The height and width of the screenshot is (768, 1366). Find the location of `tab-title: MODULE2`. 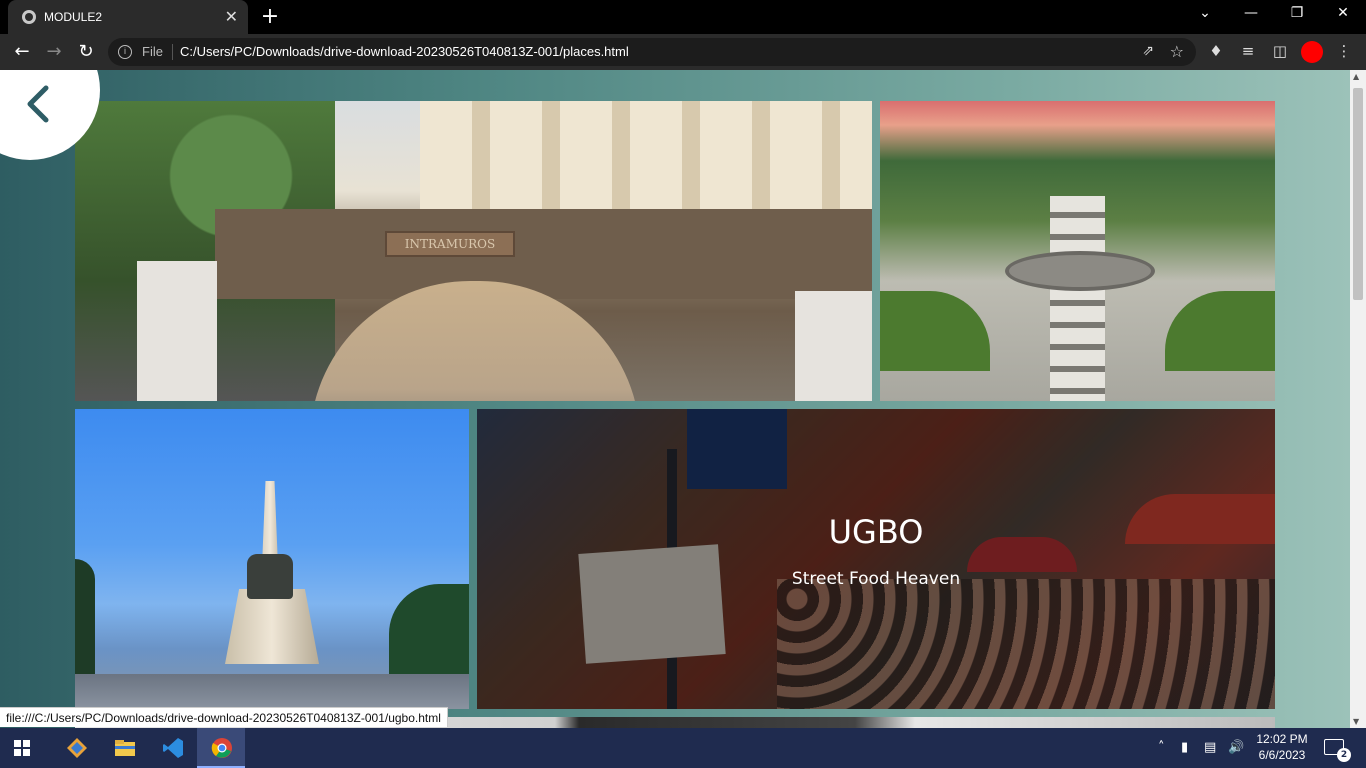

tab-title: MODULE2 is located at coordinates (73, 17).